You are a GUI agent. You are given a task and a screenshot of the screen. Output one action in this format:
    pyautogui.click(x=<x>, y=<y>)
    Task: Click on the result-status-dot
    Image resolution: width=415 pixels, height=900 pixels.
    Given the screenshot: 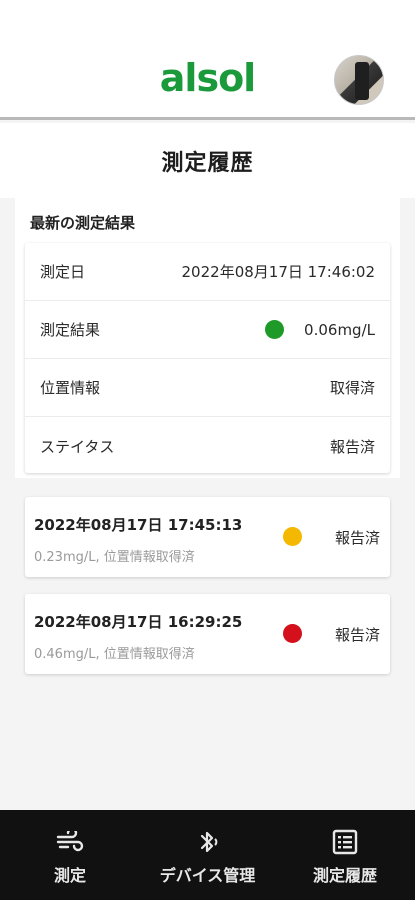 What is the action you would take?
    pyautogui.click(x=275, y=329)
    